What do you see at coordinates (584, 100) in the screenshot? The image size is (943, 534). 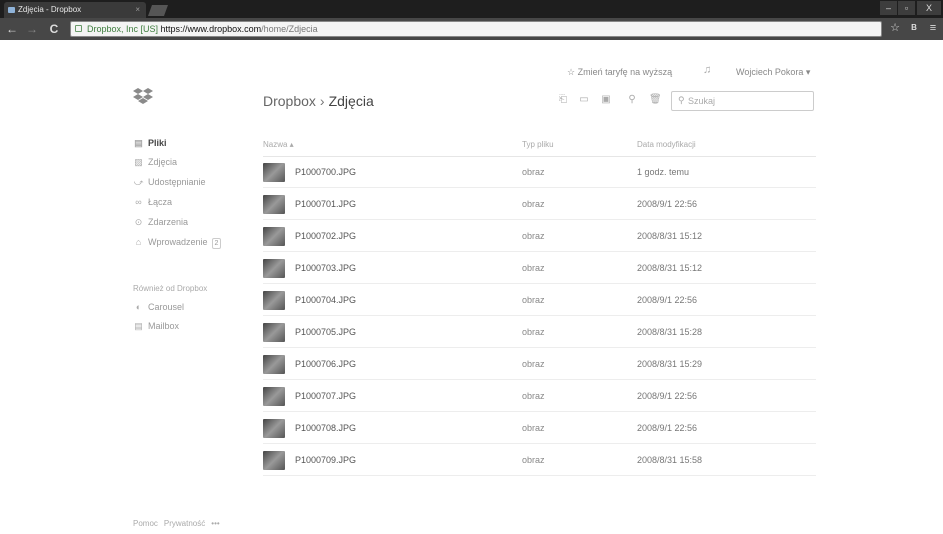 I see `new-folder-icon: ▭` at bounding box center [584, 100].